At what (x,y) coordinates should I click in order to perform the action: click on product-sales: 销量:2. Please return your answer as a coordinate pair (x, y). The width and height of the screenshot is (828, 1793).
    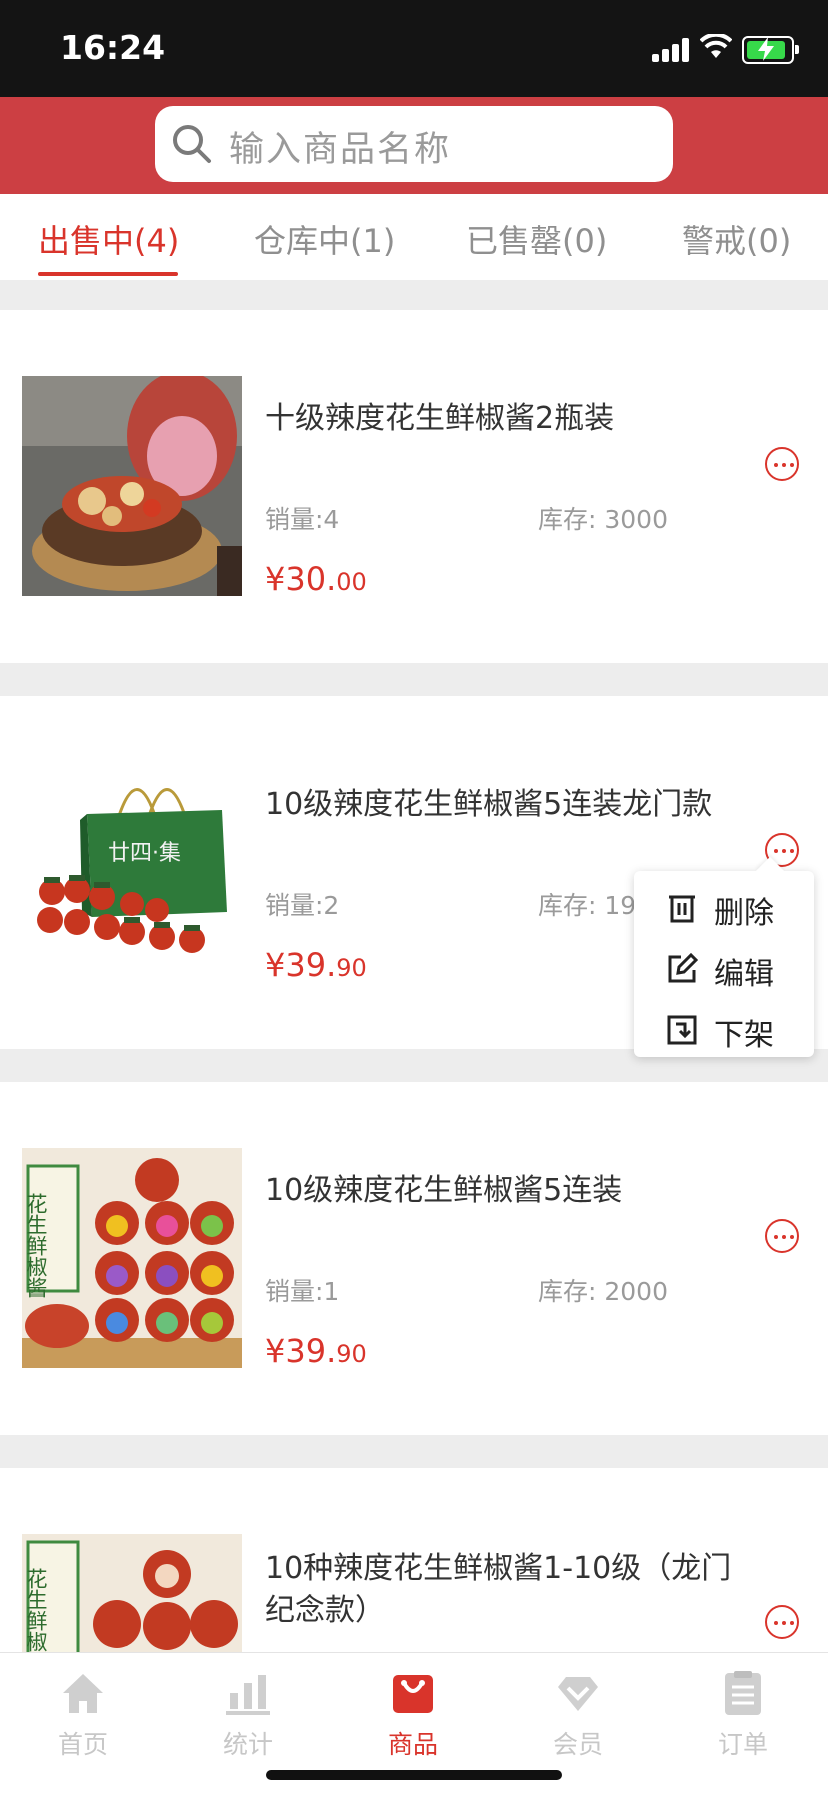
    Looking at the image, I should click on (302, 905).